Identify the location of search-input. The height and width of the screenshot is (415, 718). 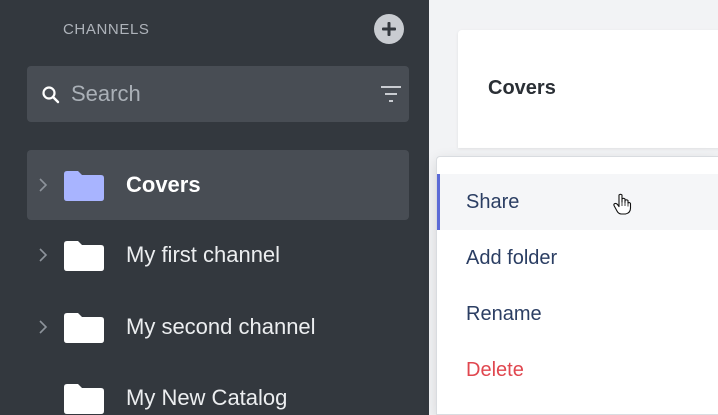
(216, 94).